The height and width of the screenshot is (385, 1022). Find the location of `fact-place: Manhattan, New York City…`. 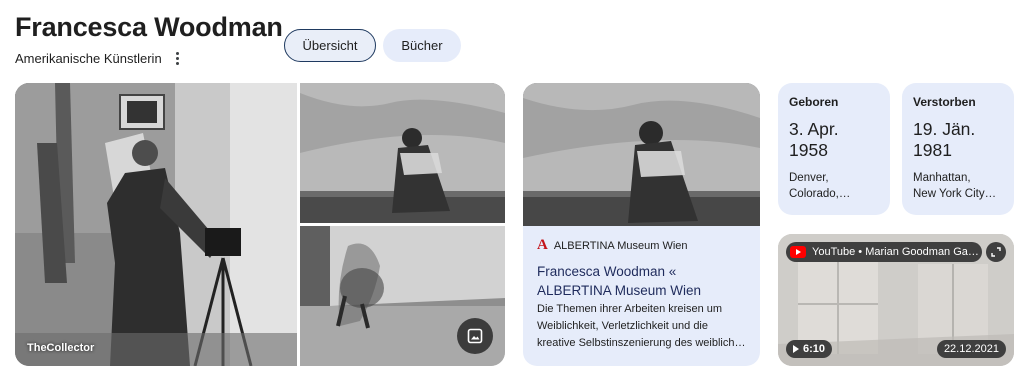

fact-place: Manhattan, New York City… is located at coordinates (958, 186).